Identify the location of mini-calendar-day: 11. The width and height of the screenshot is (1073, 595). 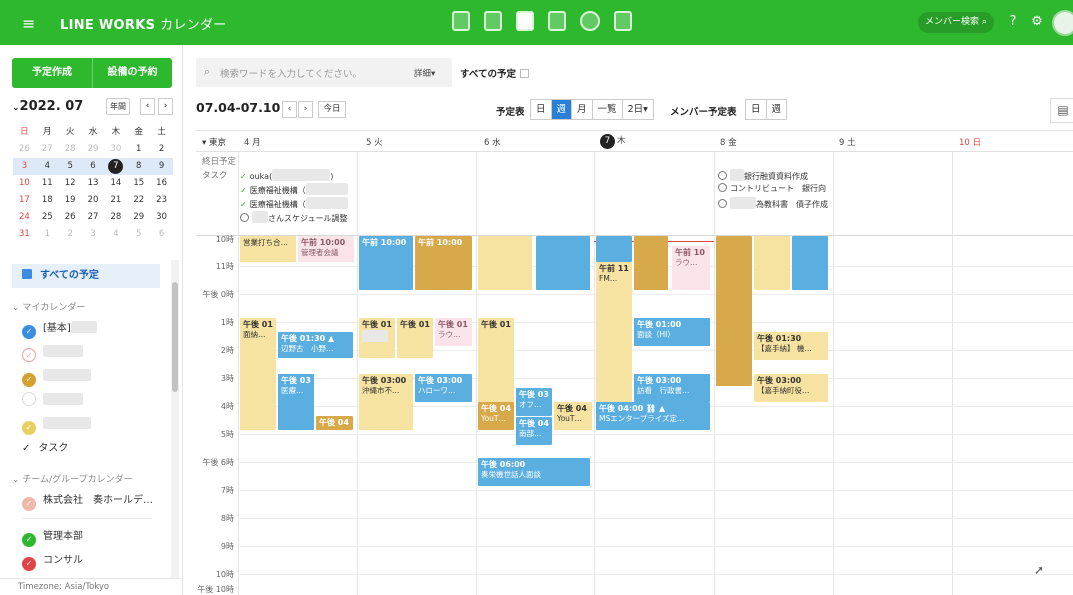
(47, 183).